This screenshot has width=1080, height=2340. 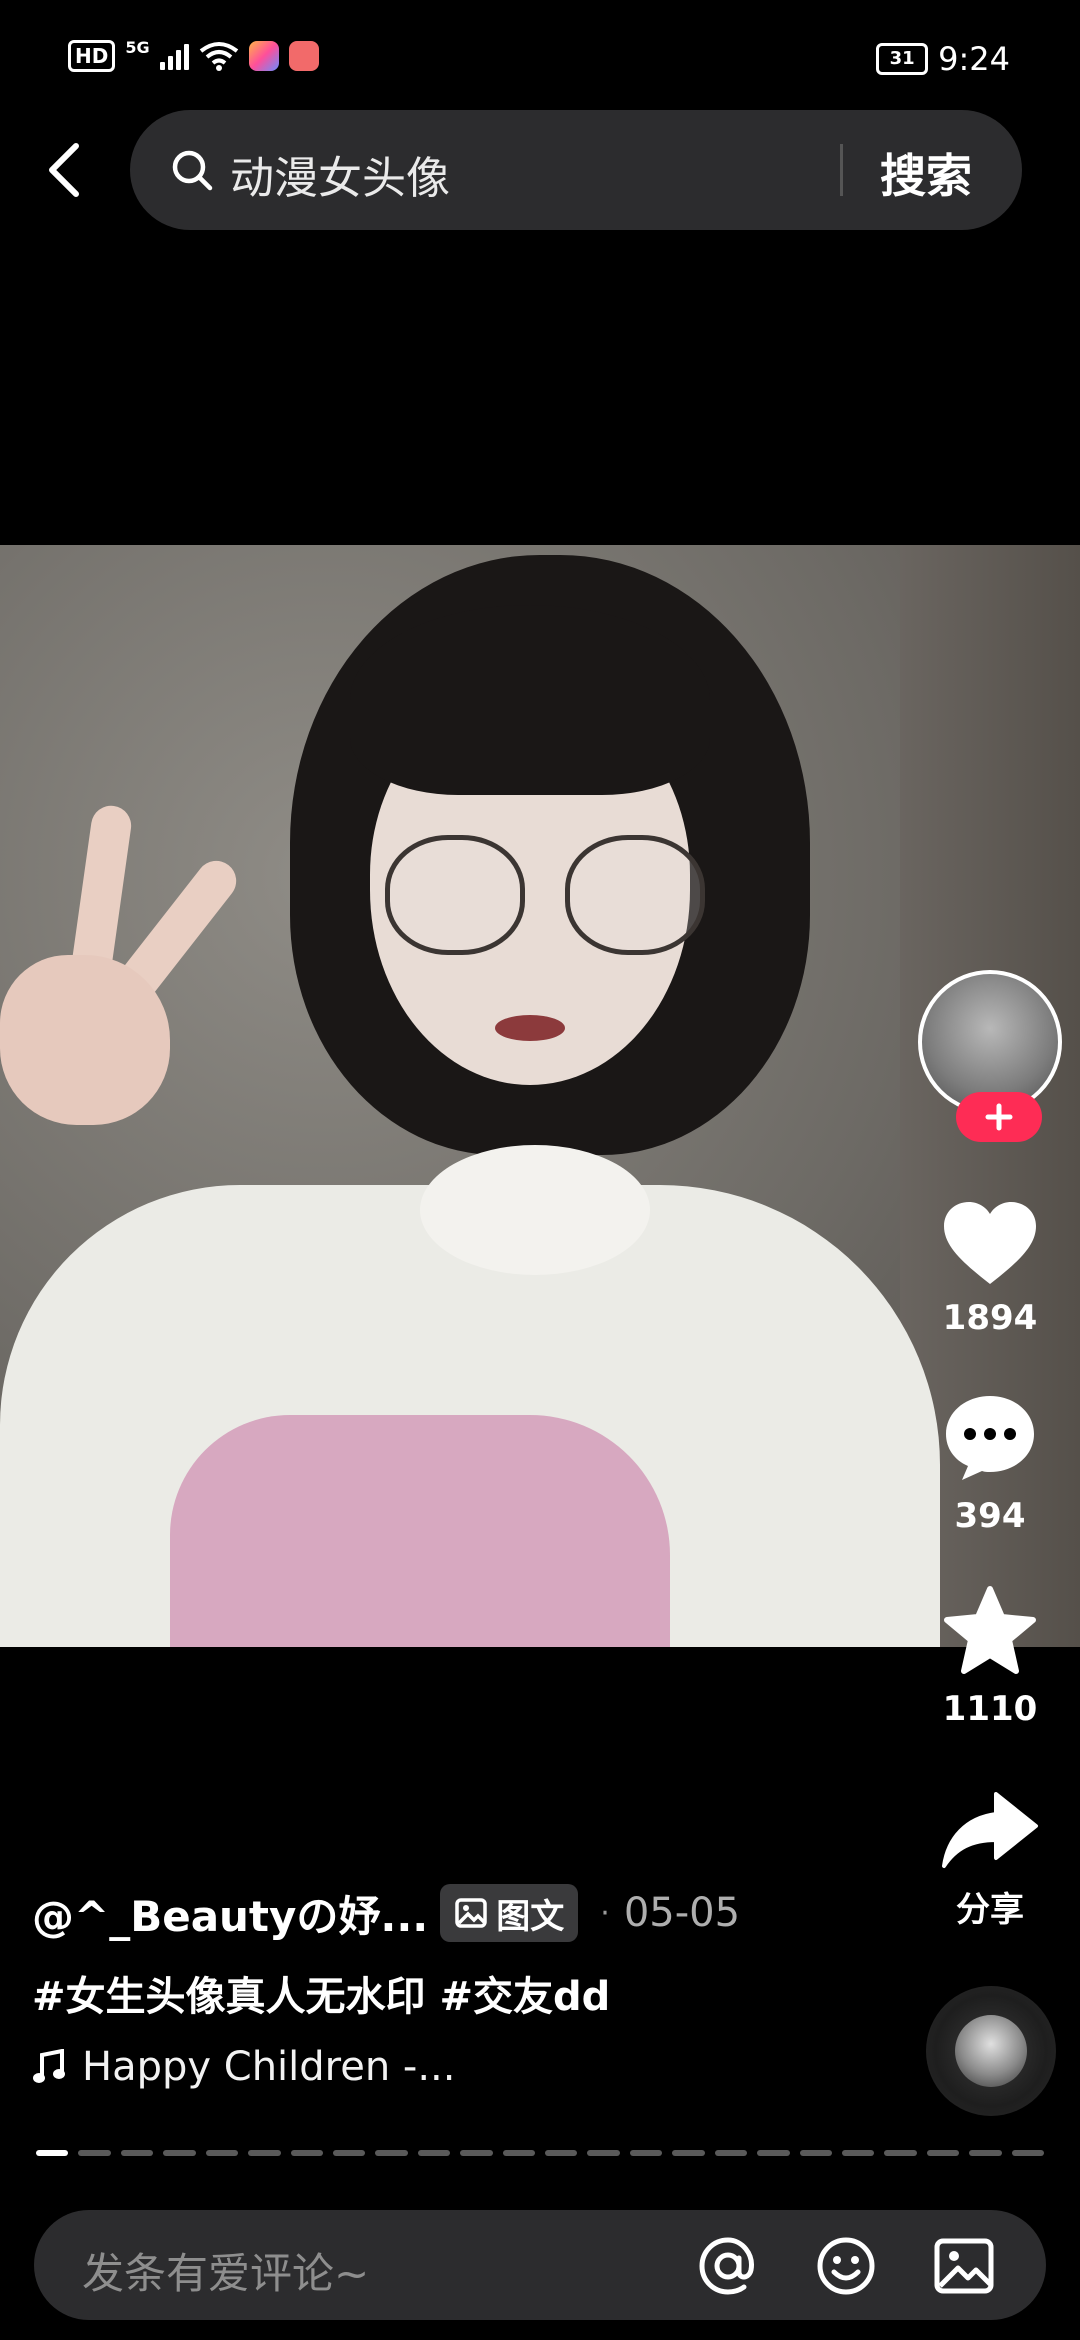 I want to click on comment-bar: 发条有爱评论~, so click(x=540, y=2265).